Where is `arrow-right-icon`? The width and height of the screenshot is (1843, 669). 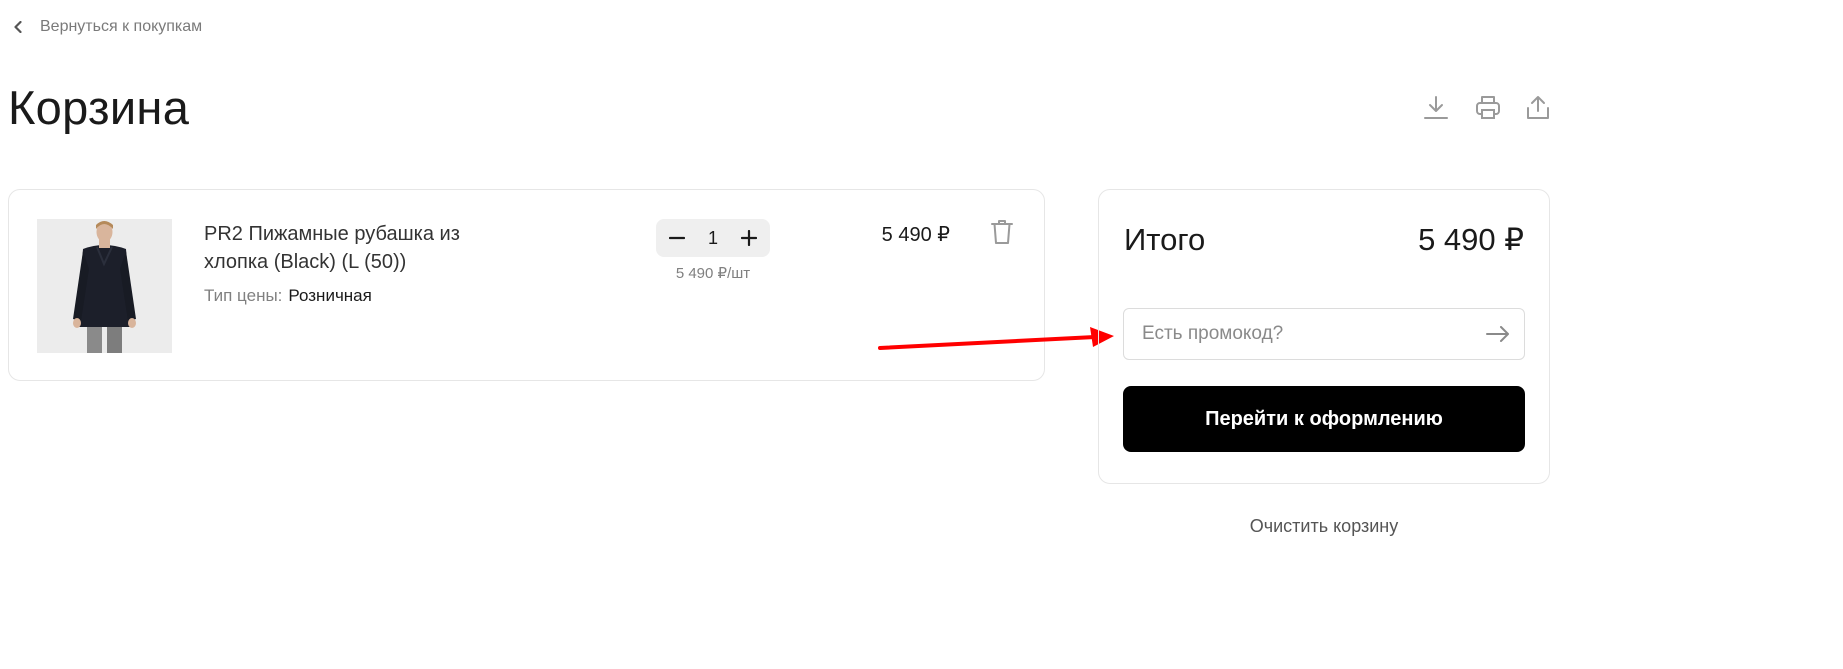 arrow-right-icon is located at coordinates (1498, 334).